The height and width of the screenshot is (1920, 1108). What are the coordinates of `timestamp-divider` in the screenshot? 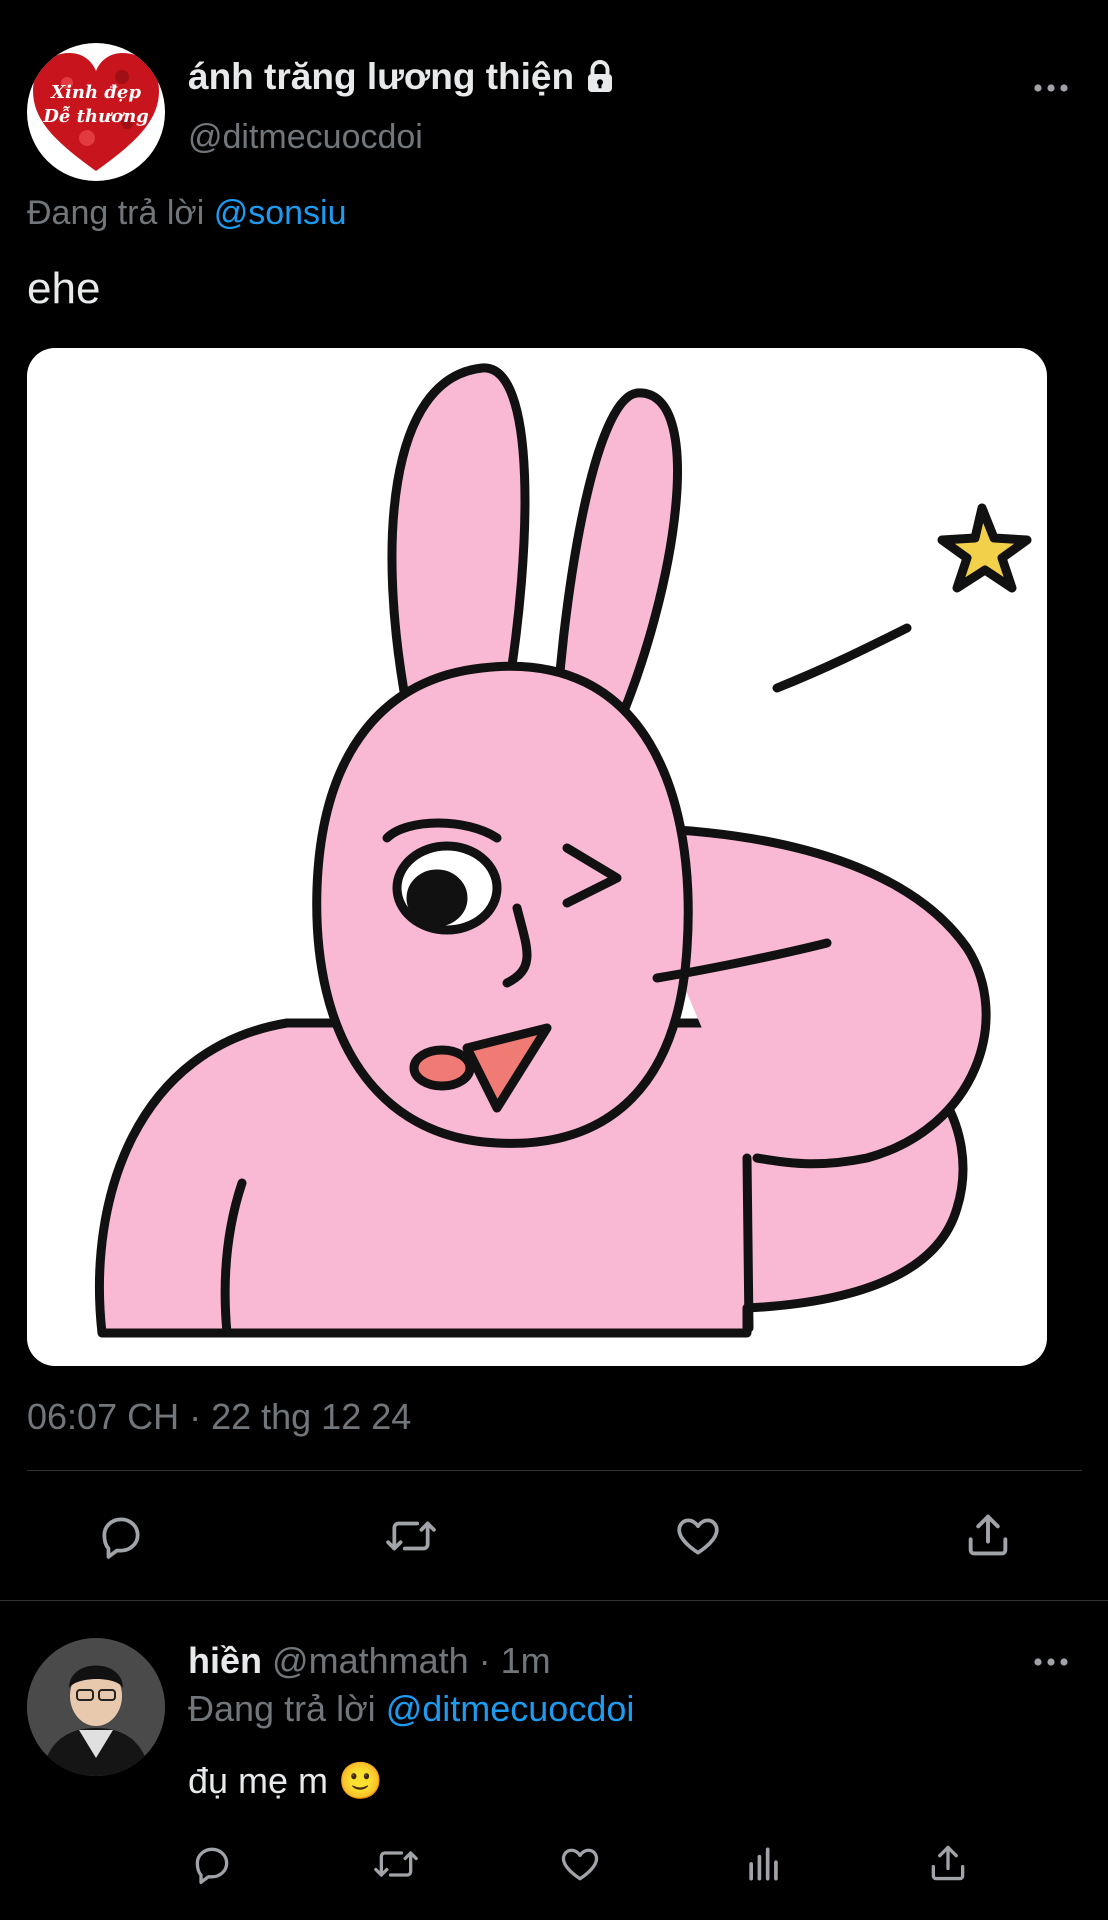 It's located at (554, 1470).